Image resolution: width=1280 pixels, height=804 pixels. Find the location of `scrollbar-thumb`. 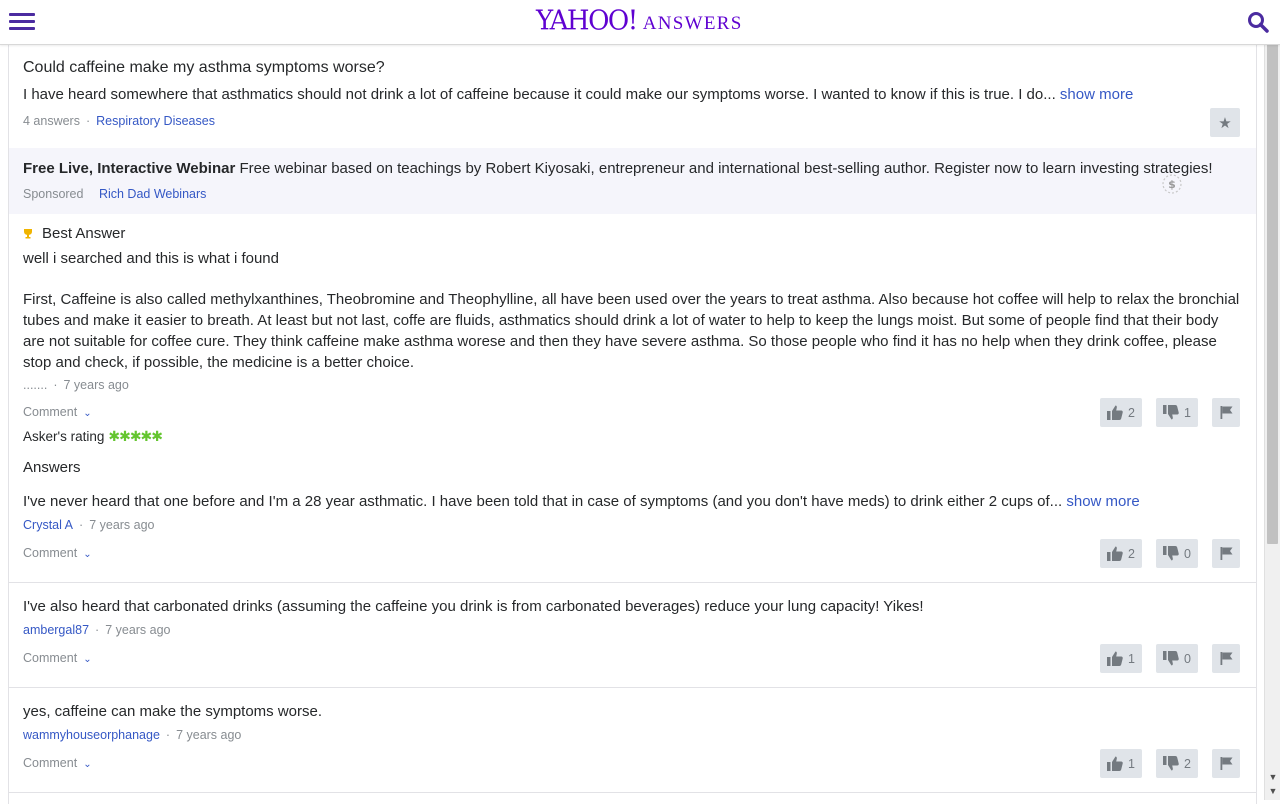

scrollbar-thumb is located at coordinates (1272, 294).